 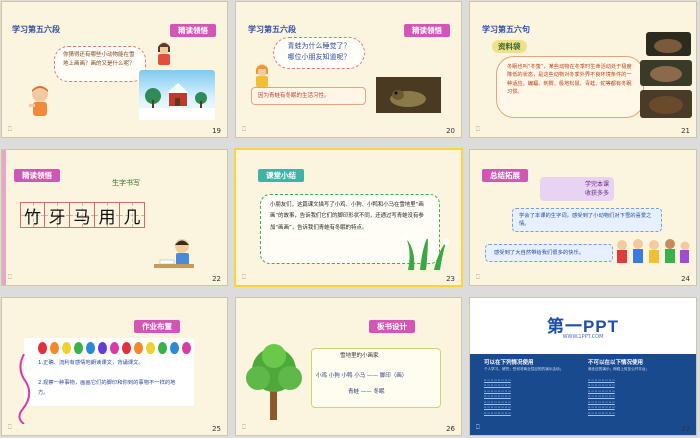 I want to click on summary-item-1: 学会了本课的生字词，感受到了小动物们对下雪的喜爱之情。, so click(x=587, y=220).